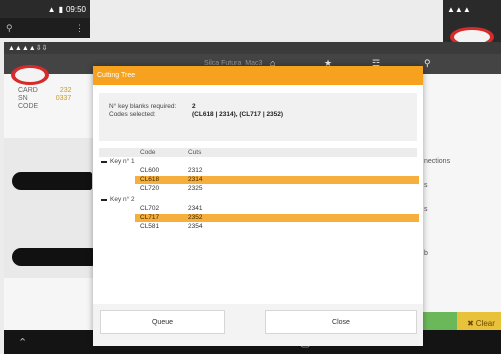  I want to click on required-label: N° key blanks required:, so click(143, 106).